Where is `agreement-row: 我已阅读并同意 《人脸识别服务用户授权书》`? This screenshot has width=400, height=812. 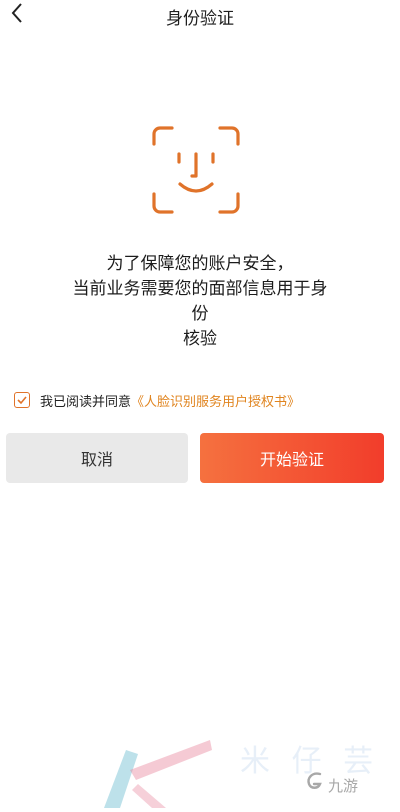 agreement-row: 我已阅读并同意 《人脸识别服务用户授权书》 is located at coordinates (157, 400).